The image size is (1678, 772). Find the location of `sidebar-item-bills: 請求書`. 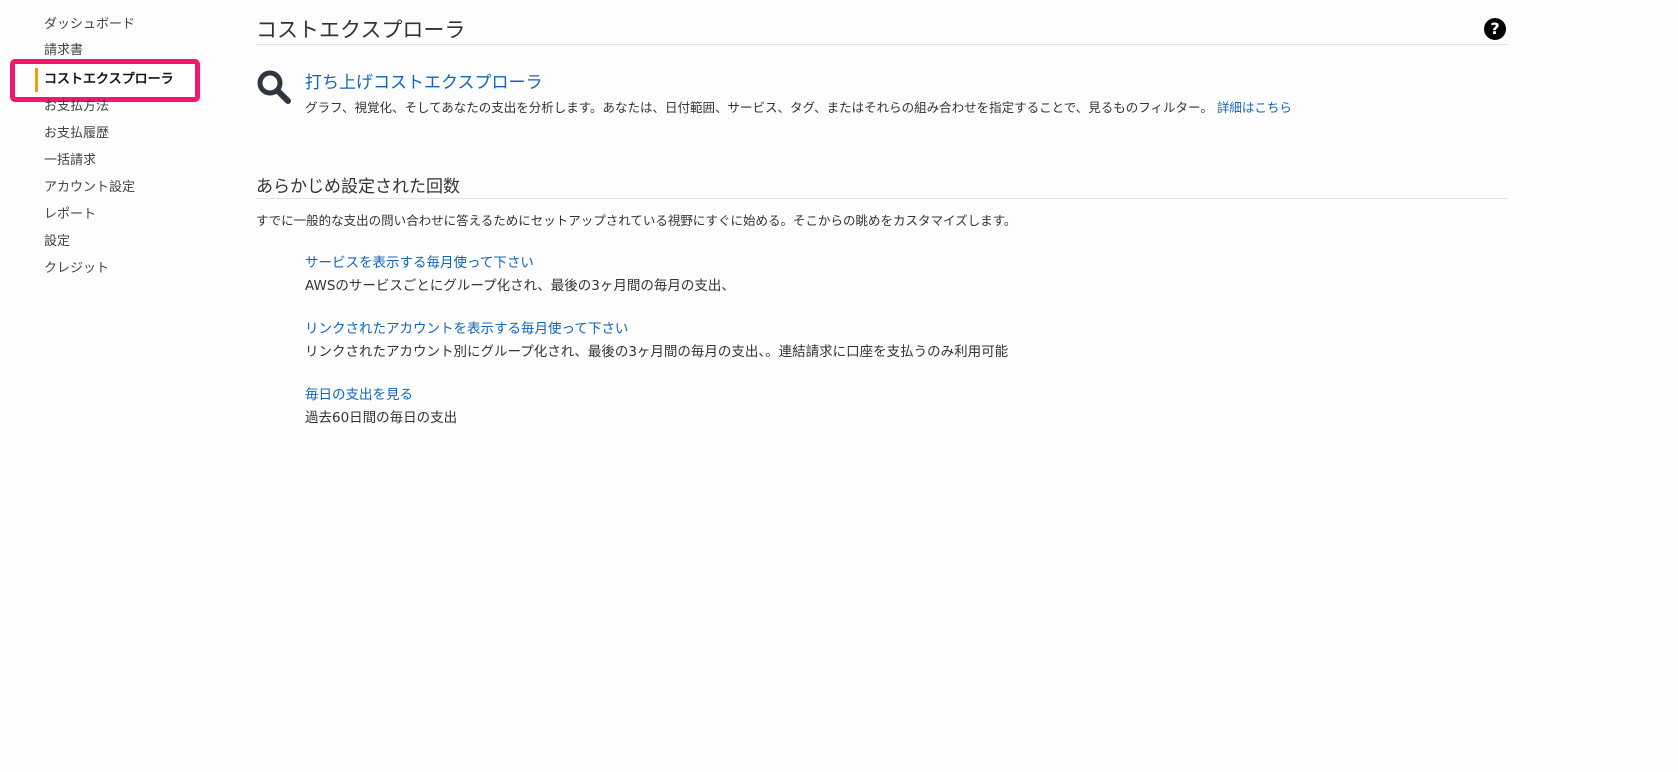

sidebar-item-bills: 請求書 is located at coordinates (63, 51).